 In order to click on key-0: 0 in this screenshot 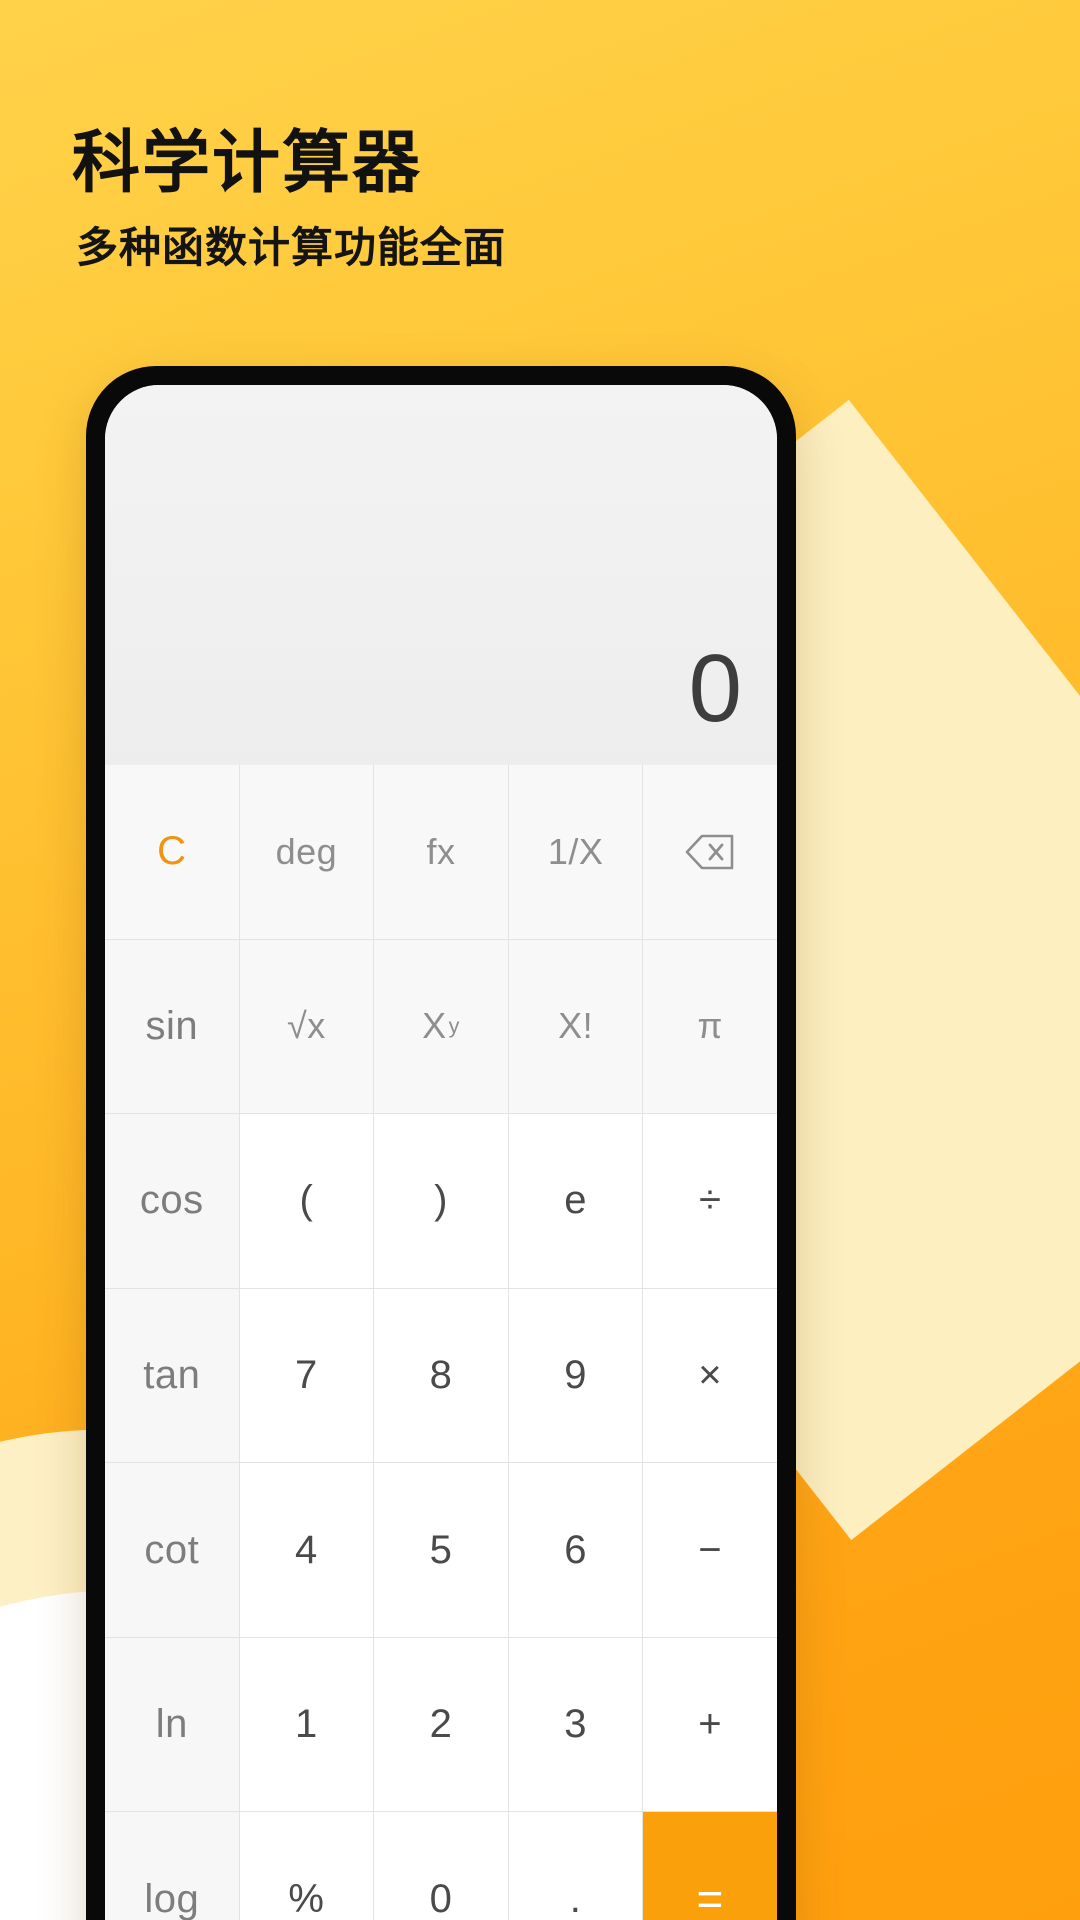, I will do `click(441, 1866)`.